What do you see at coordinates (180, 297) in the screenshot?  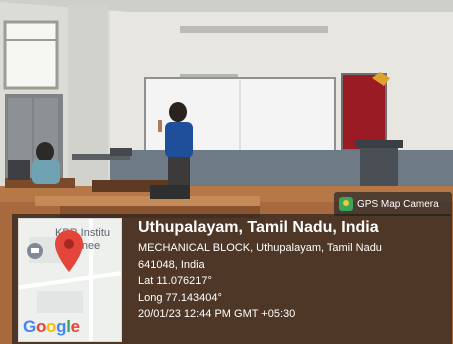 I see `longitude: Long 77.143404°` at bounding box center [180, 297].